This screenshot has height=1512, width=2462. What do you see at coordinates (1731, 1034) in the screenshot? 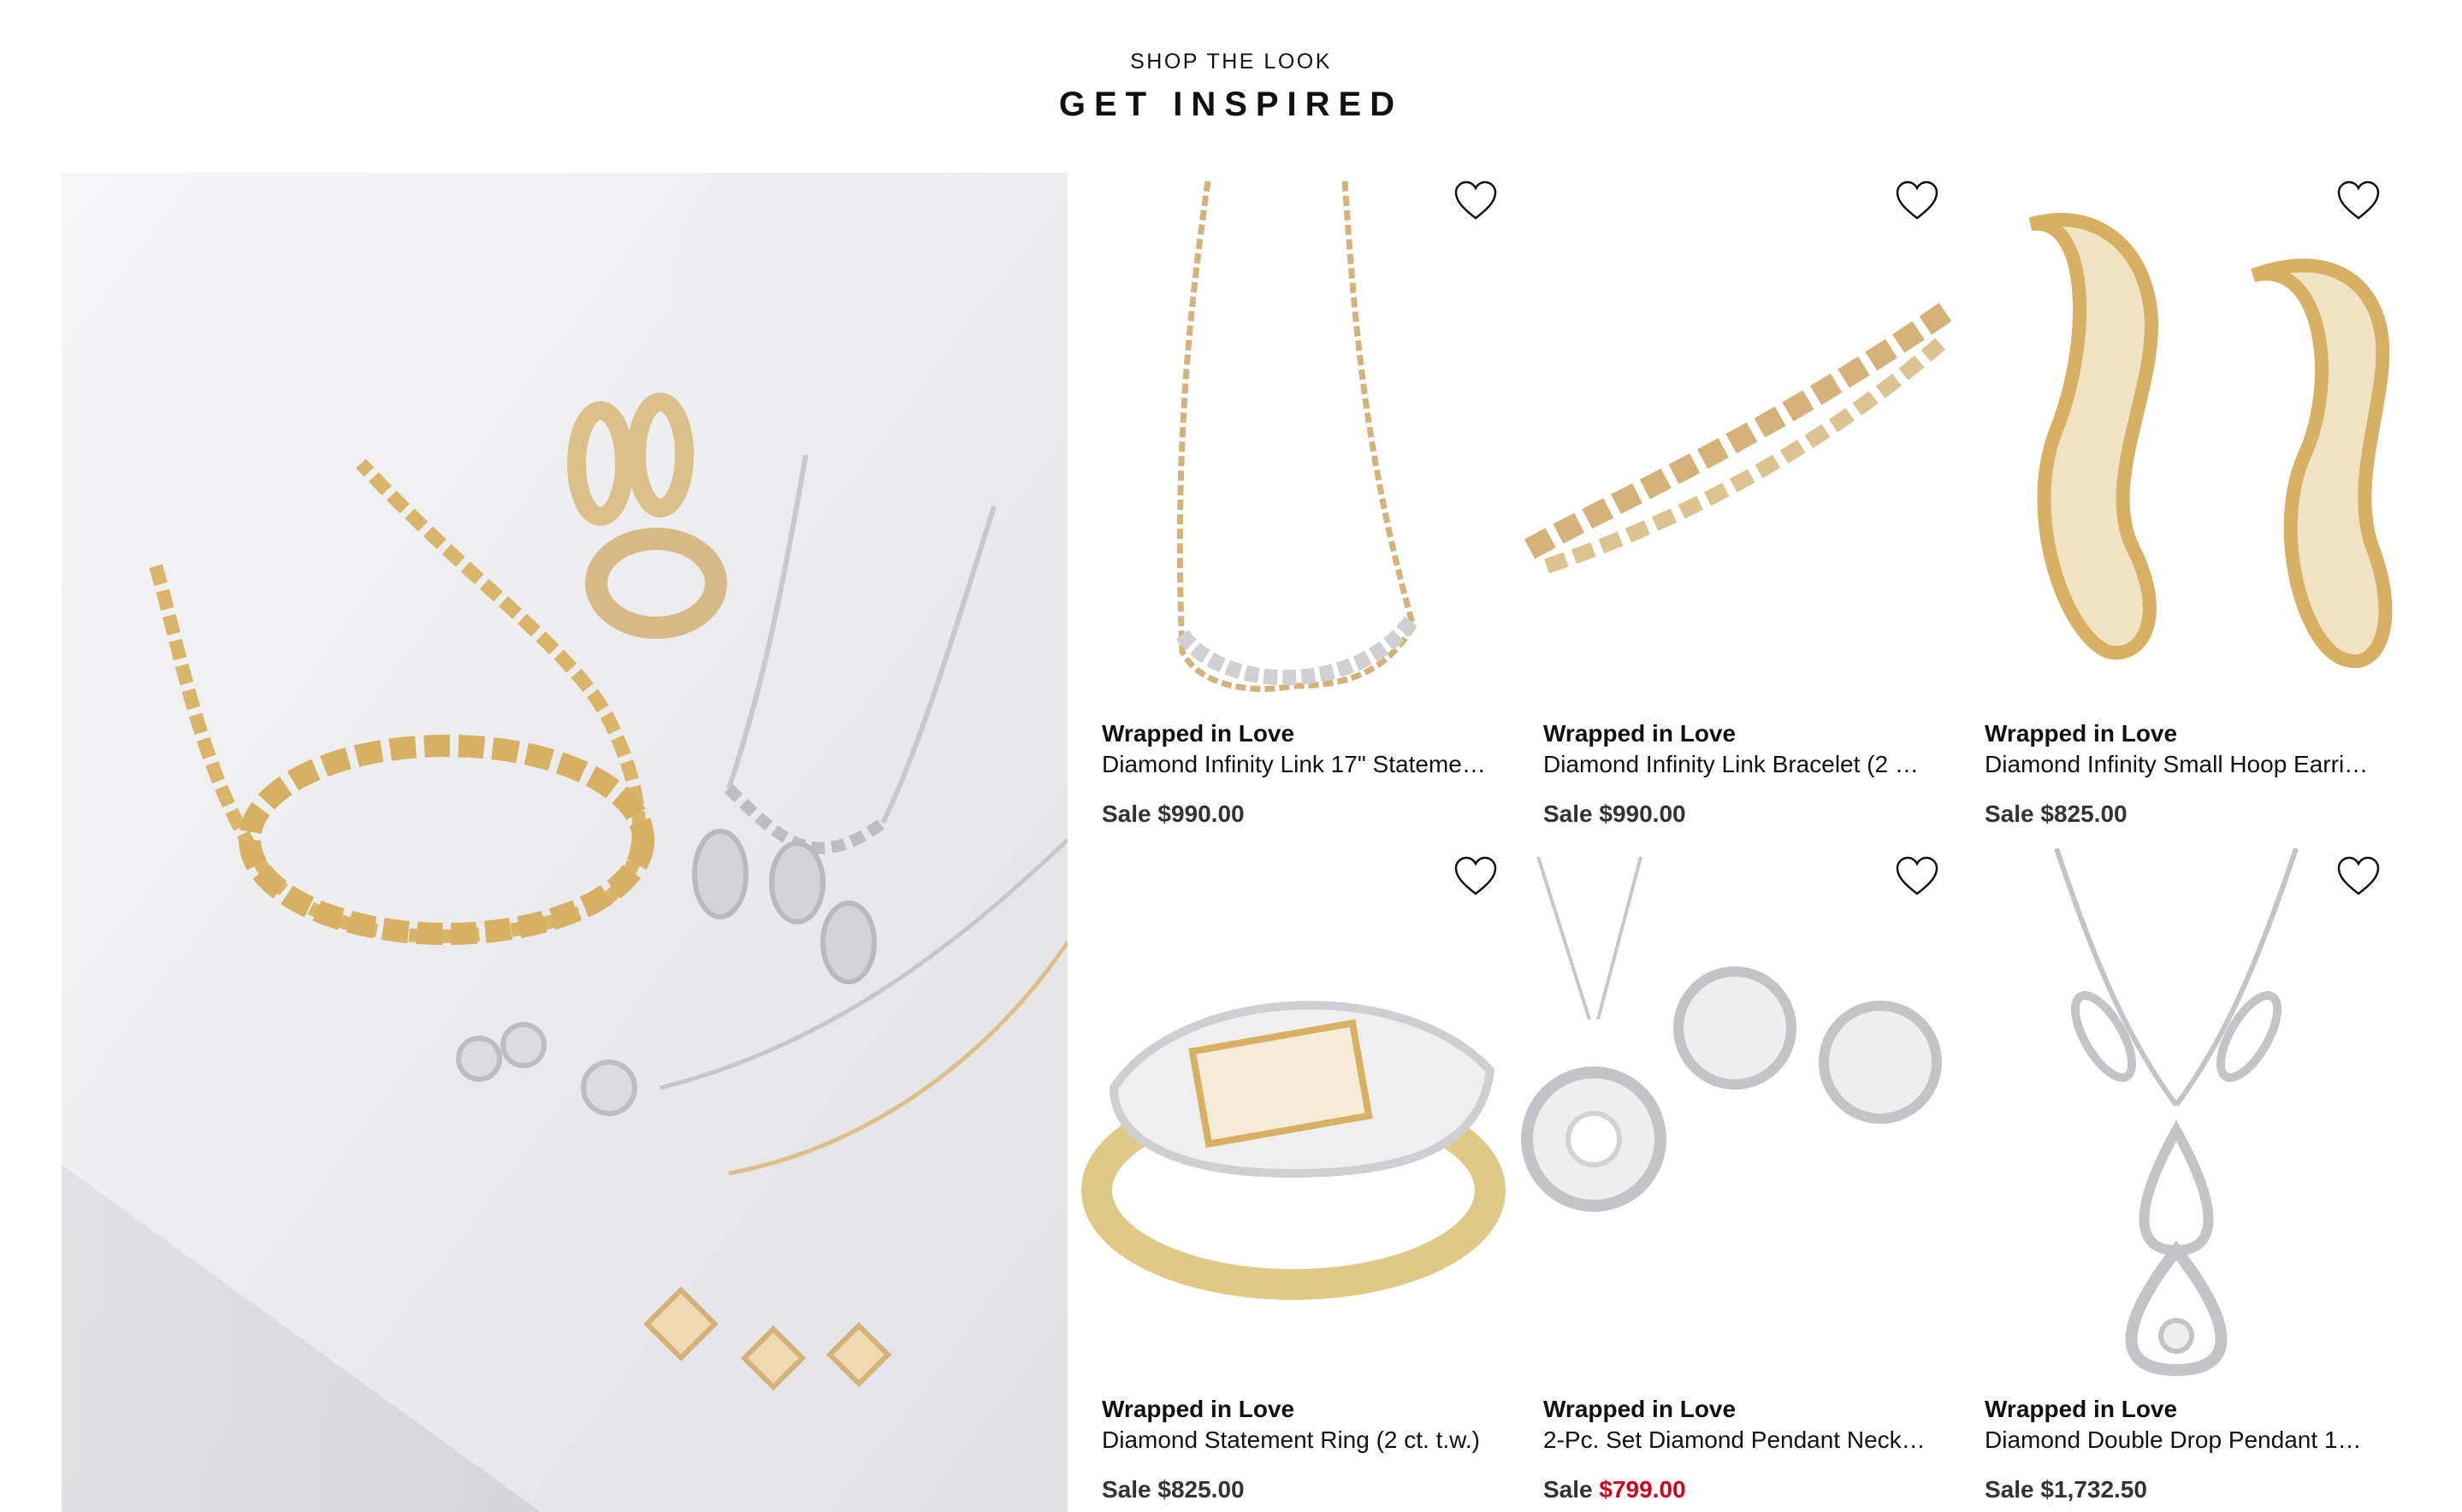
I see `pendant-and-studs-image` at bounding box center [1731, 1034].